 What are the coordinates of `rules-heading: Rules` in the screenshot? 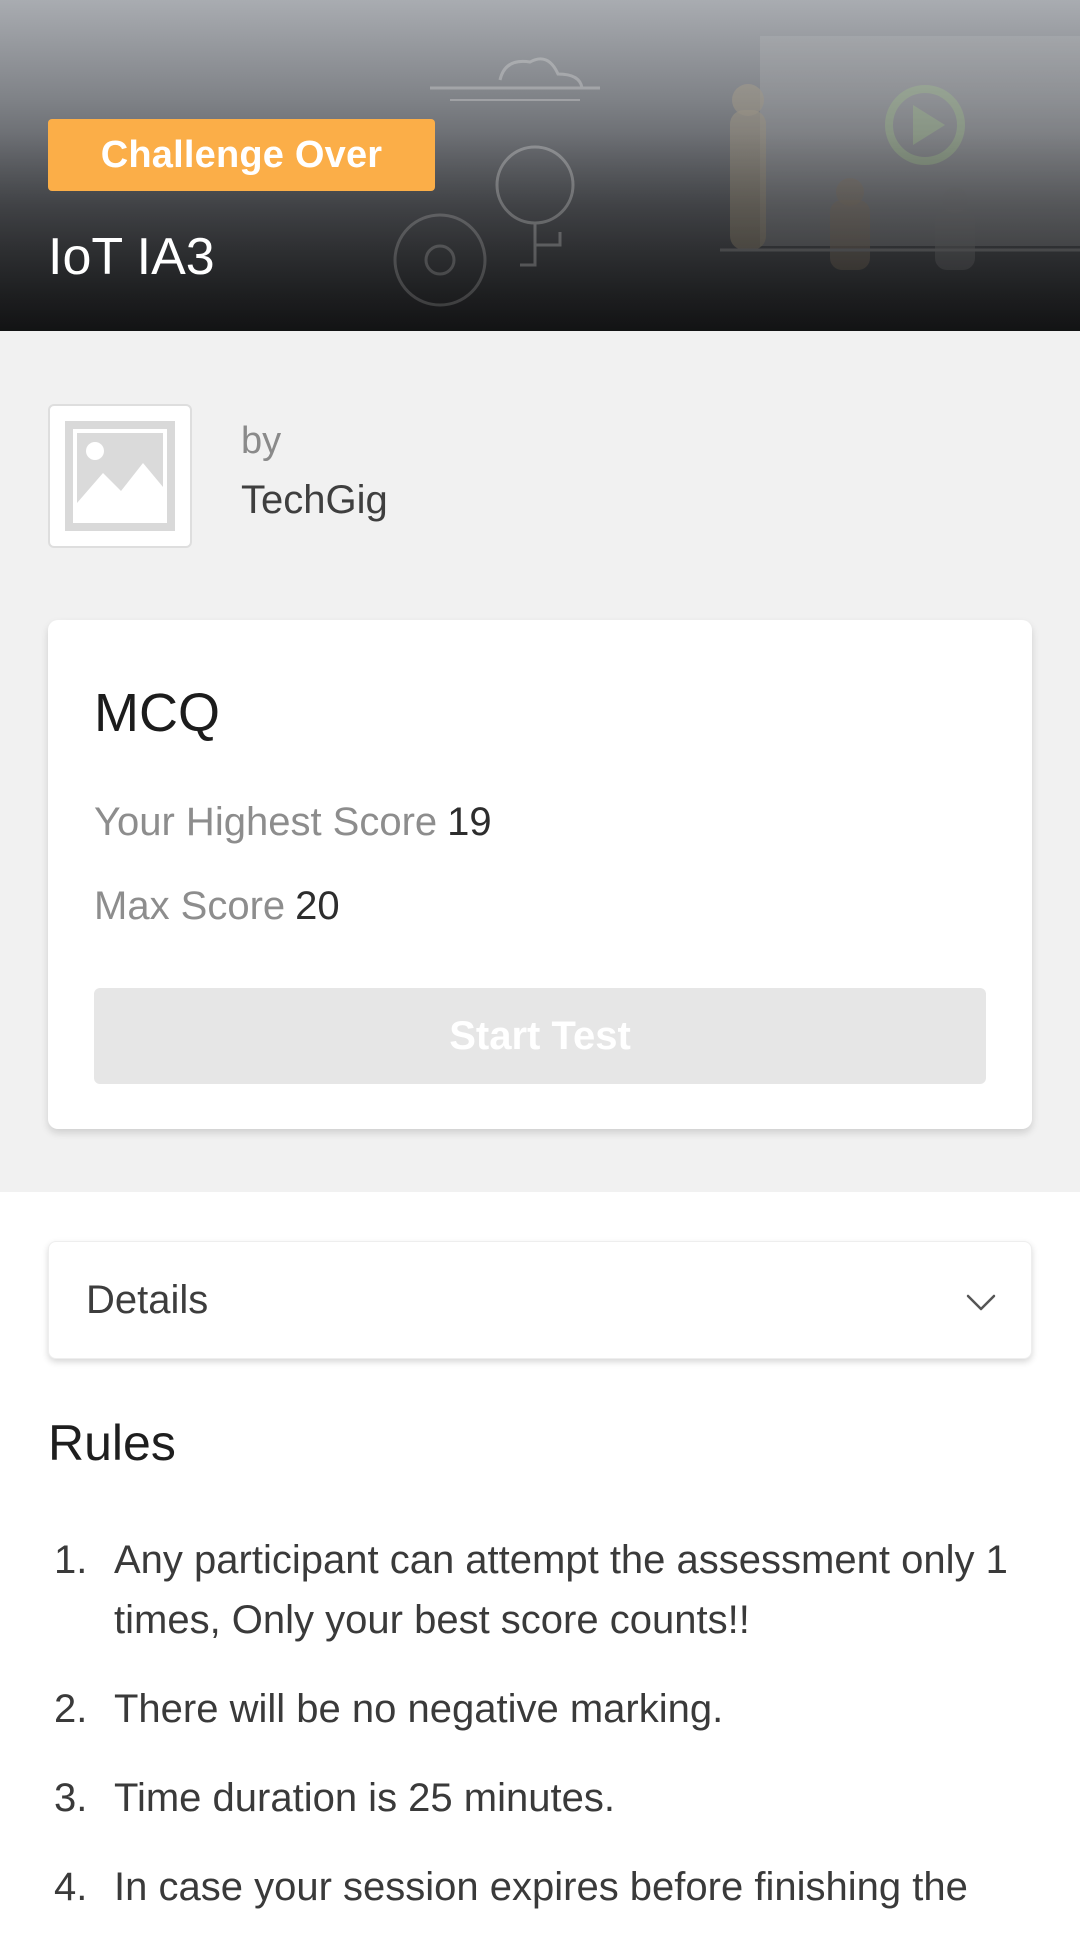 It's located at (112, 1443).